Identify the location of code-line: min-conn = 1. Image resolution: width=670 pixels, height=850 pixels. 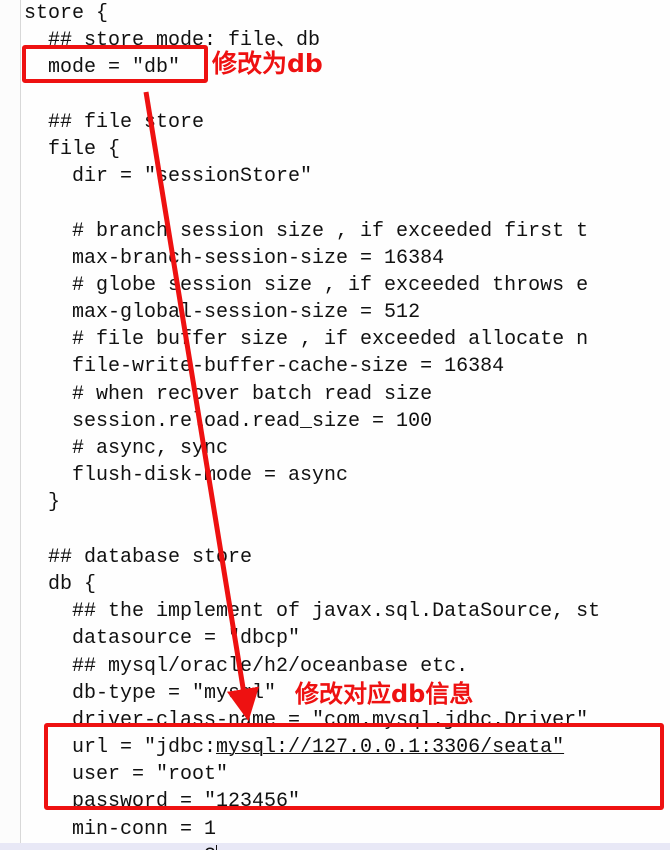
(335, 829).